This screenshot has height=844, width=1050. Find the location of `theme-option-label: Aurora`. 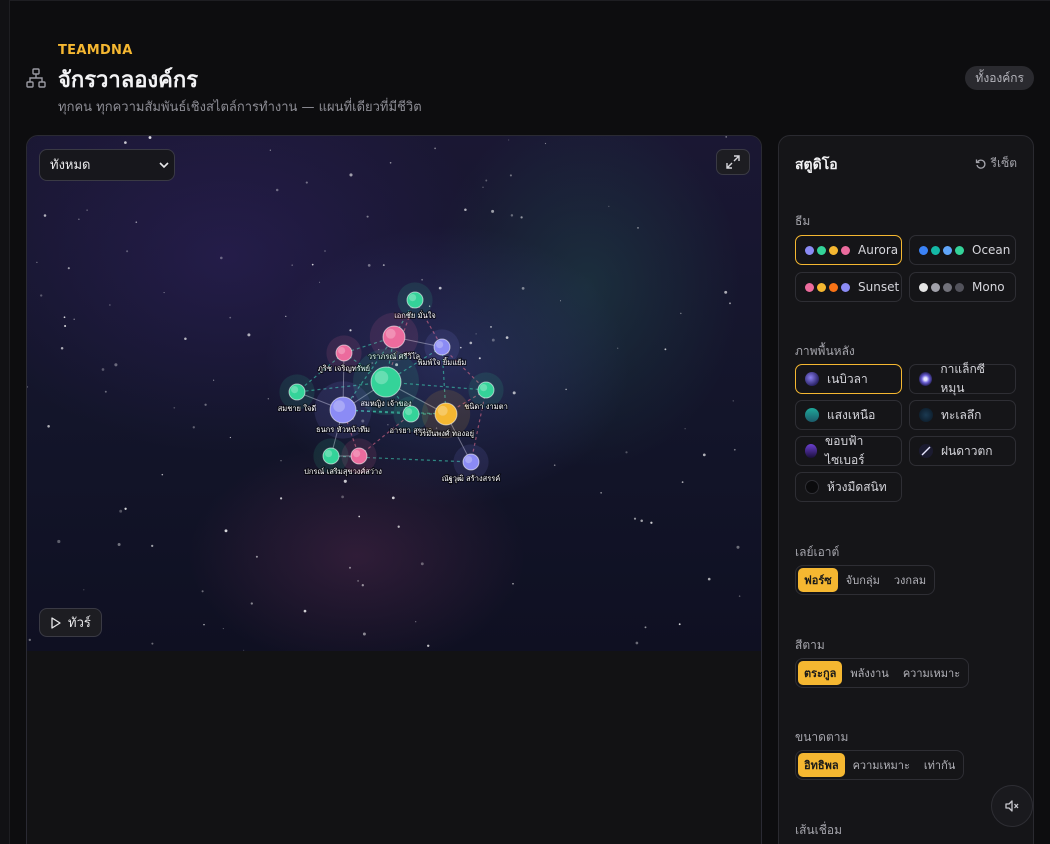

theme-option-label: Aurora is located at coordinates (878, 250).